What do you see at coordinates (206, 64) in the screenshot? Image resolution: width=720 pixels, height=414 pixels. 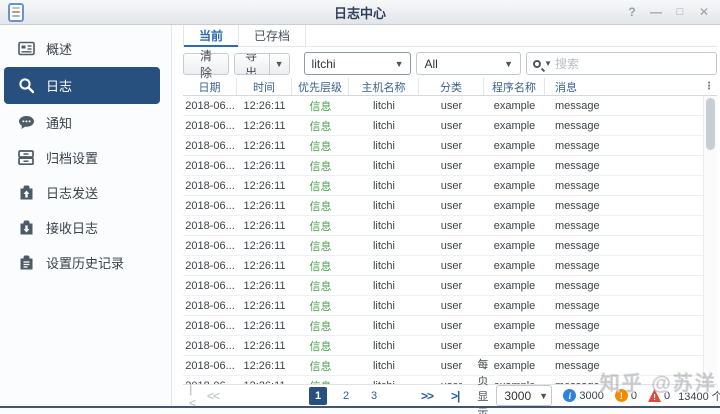 I see `clear-button: 清除` at bounding box center [206, 64].